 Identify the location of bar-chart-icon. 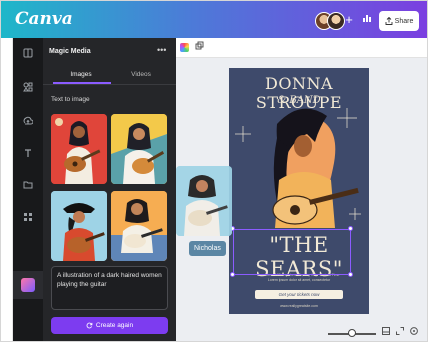
(367, 18).